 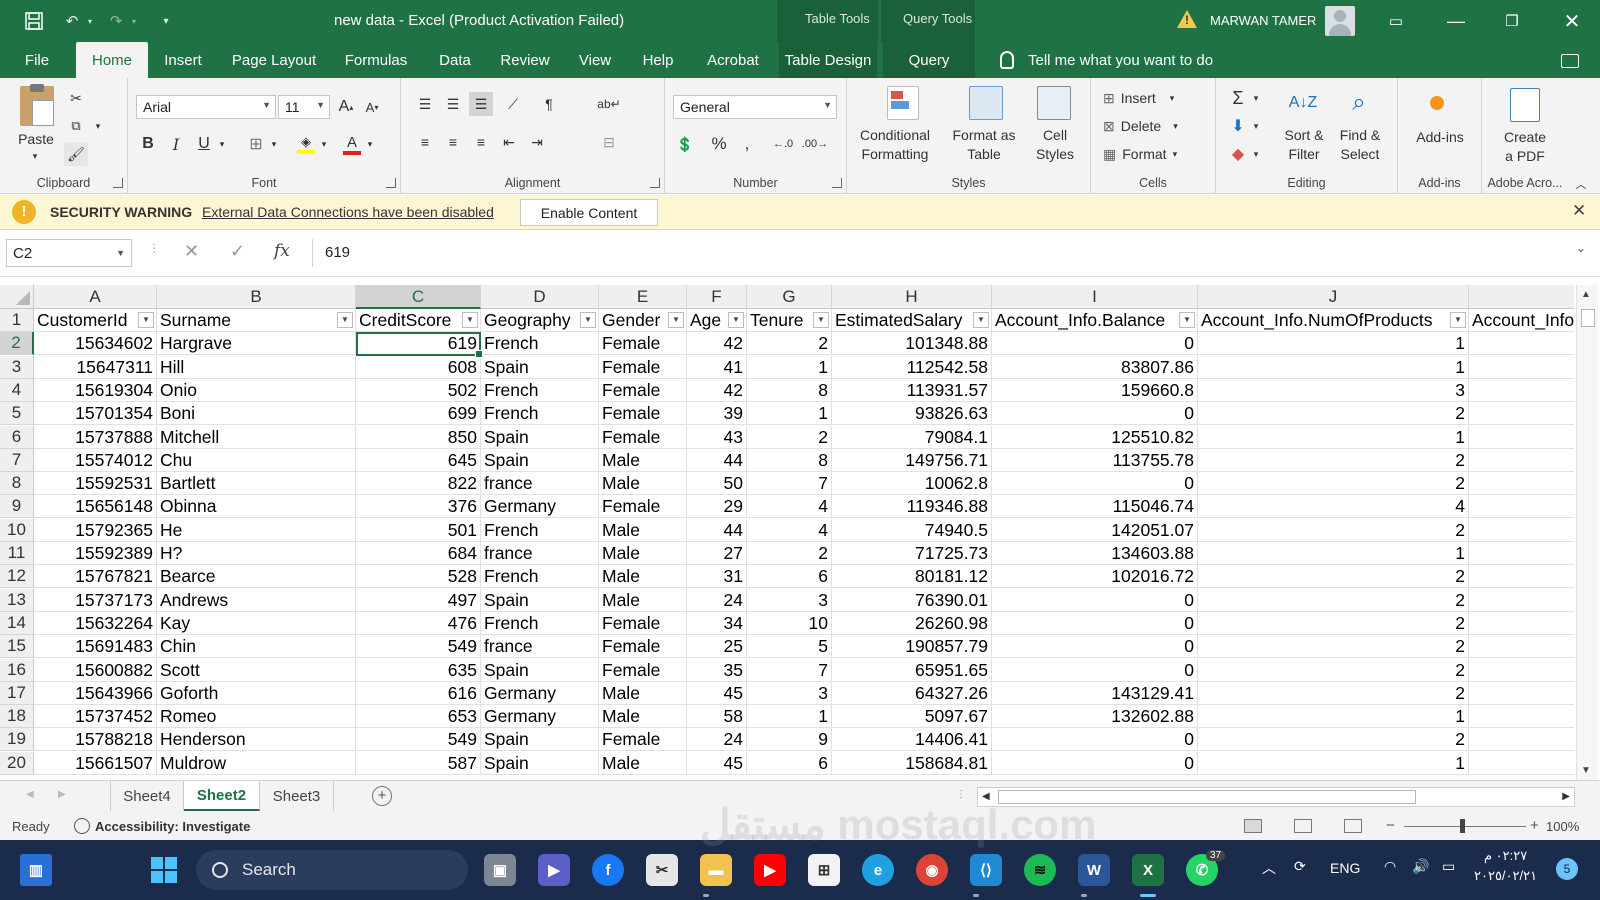 I want to click on table-cell: 699, so click(x=418, y=414).